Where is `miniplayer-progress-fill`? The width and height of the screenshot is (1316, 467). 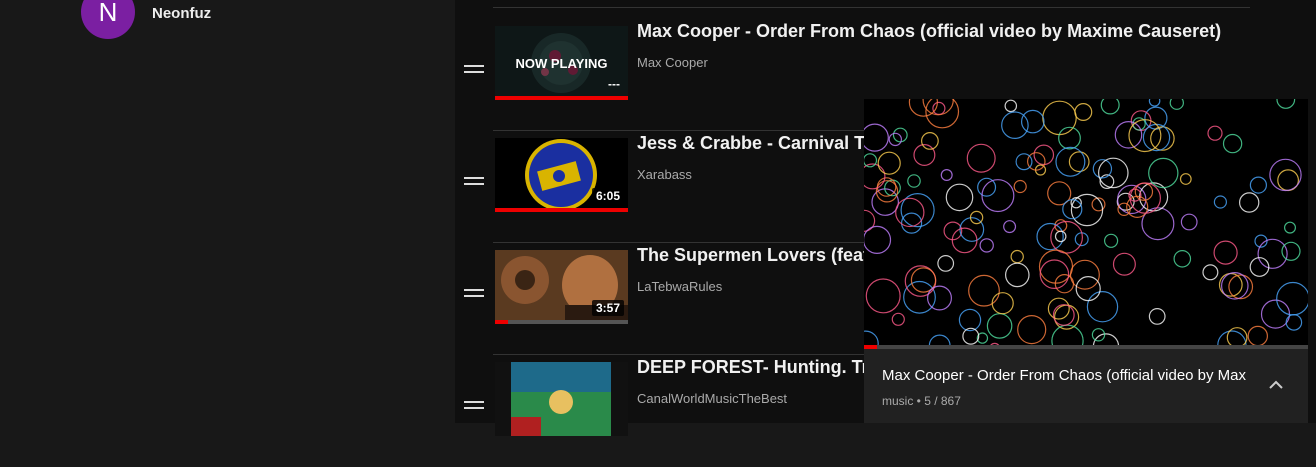 miniplayer-progress-fill is located at coordinates (871, 347).